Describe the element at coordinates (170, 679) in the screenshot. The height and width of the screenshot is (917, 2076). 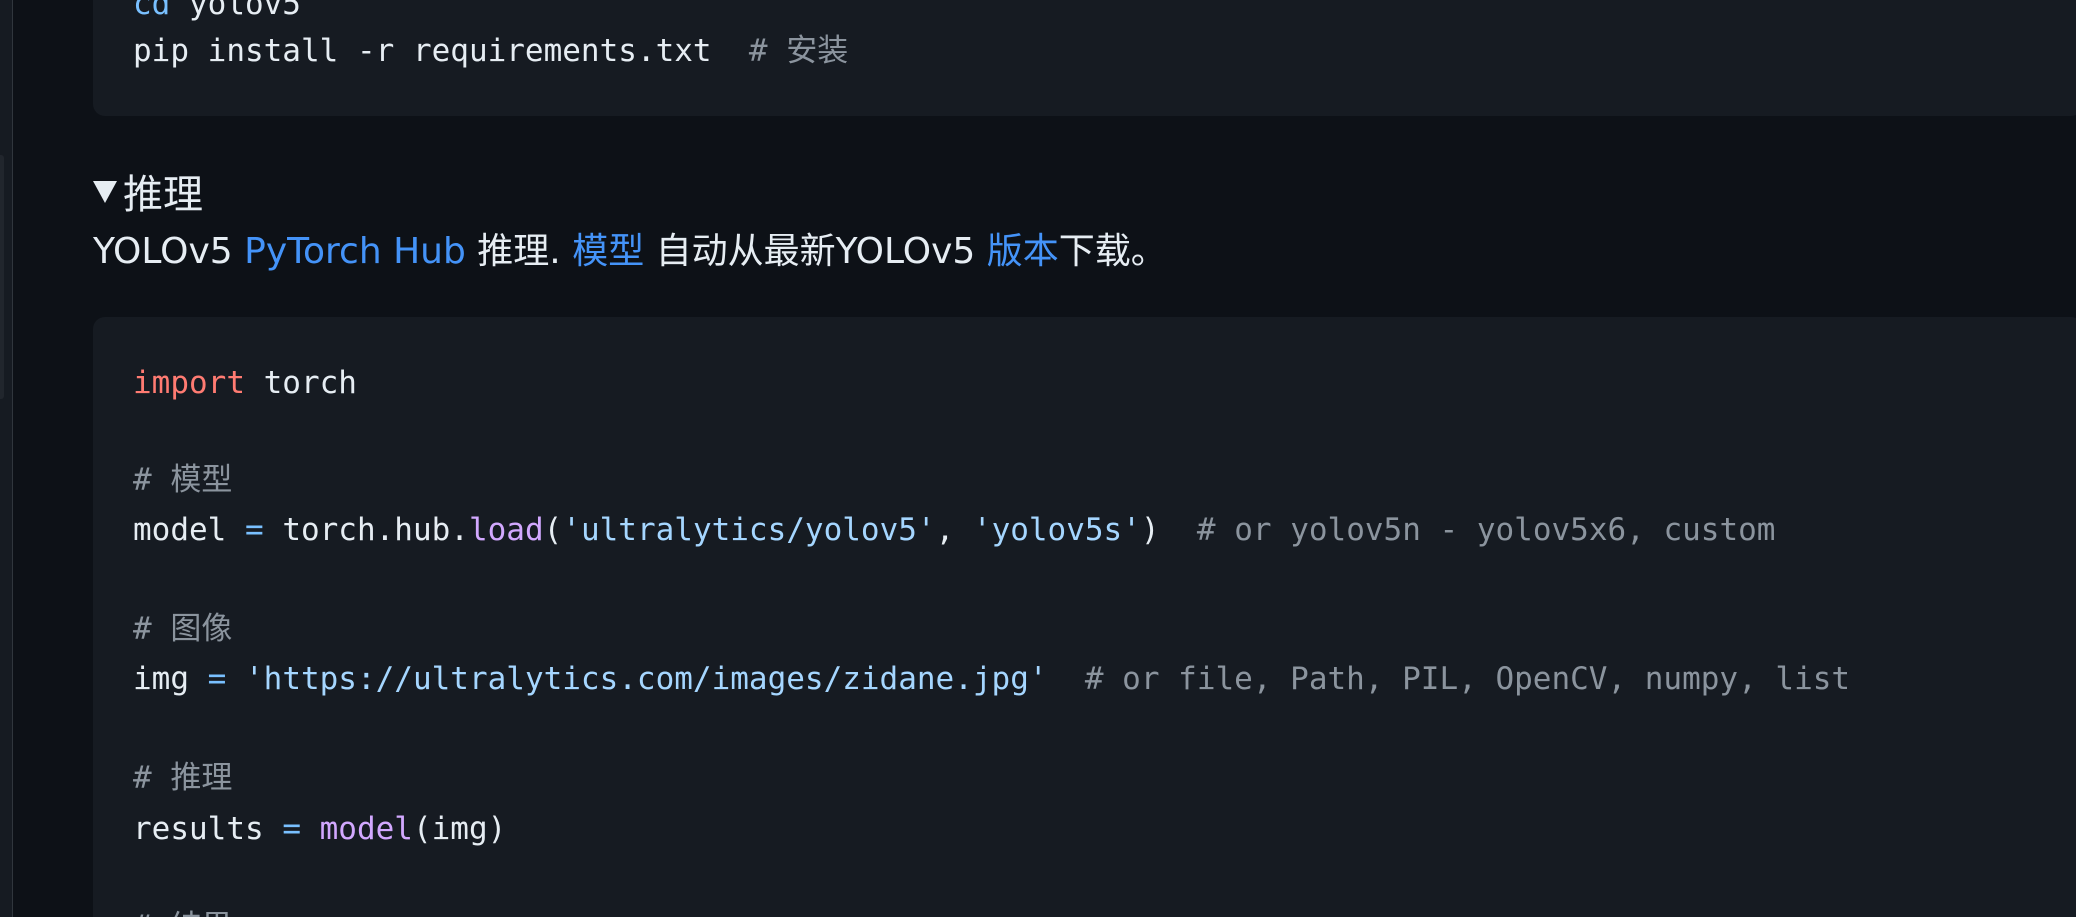
I see `code-var-img: img` at that location.